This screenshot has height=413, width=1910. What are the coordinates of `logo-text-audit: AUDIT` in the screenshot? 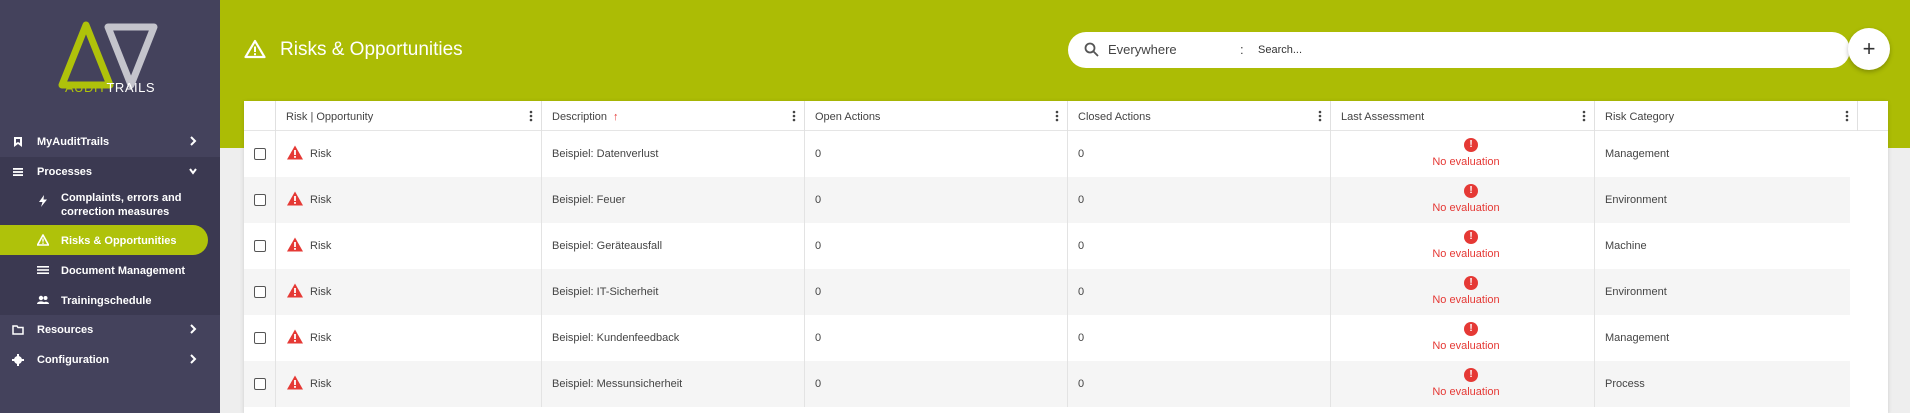 It's located at (85, 87).